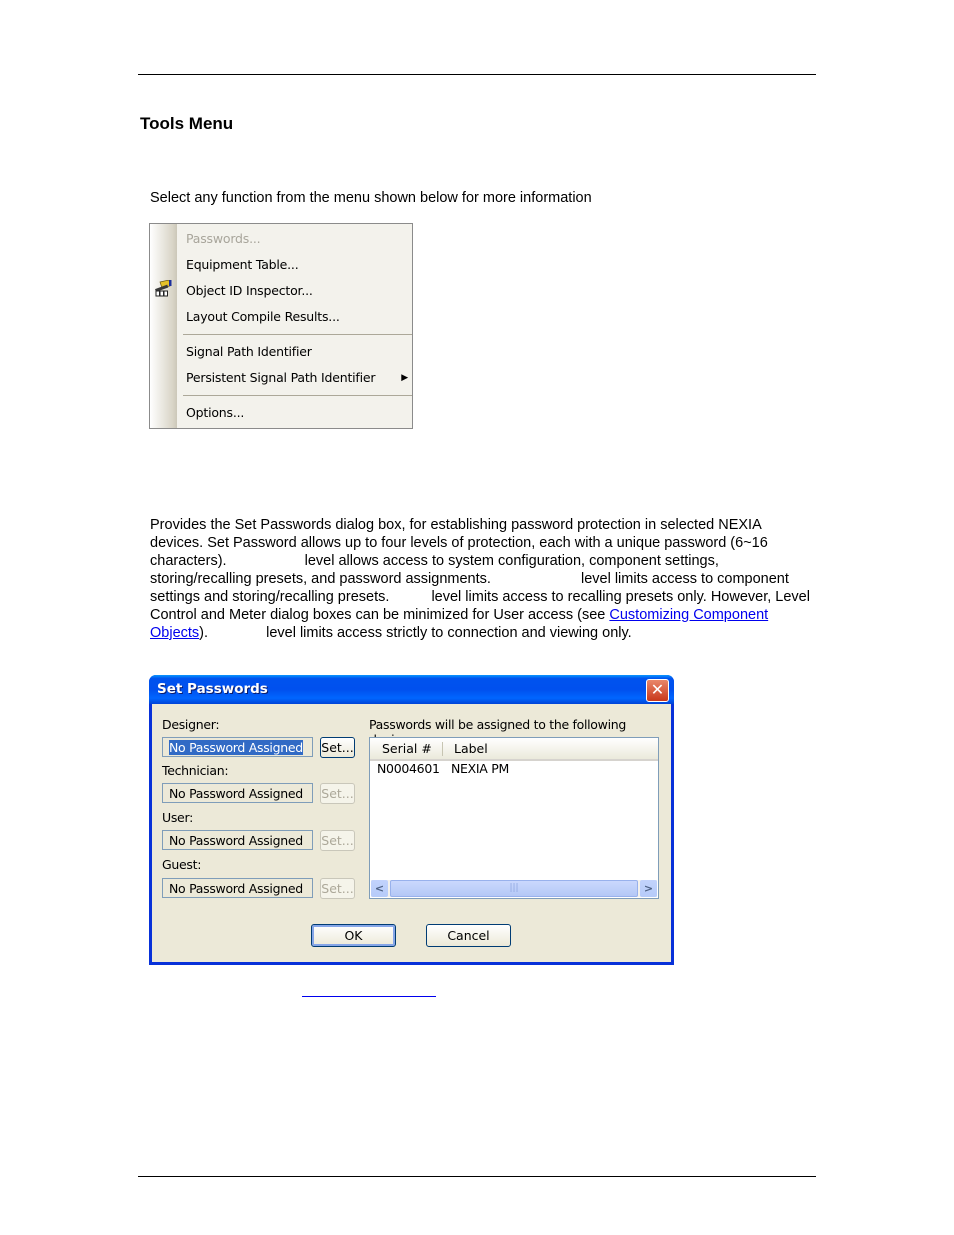 Image resolution: width=954 pixels, height=1235 pixels. I want to click on column-header-label: Label, so click(471, 748).